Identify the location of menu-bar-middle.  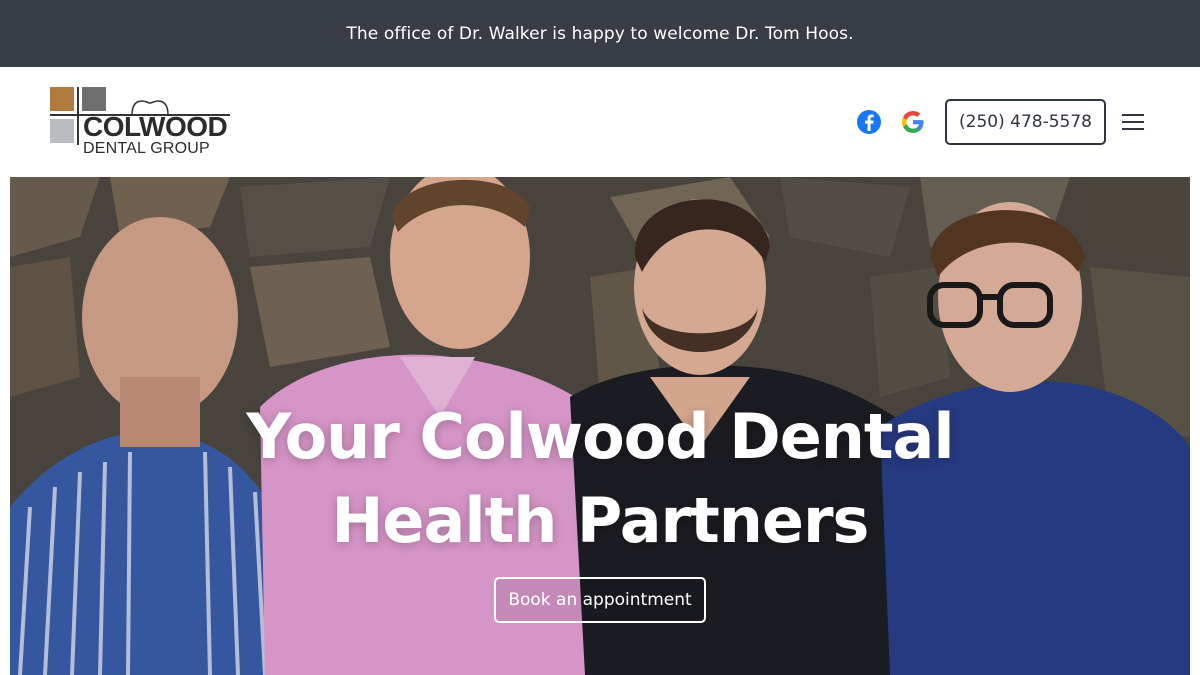
(1133, 122).